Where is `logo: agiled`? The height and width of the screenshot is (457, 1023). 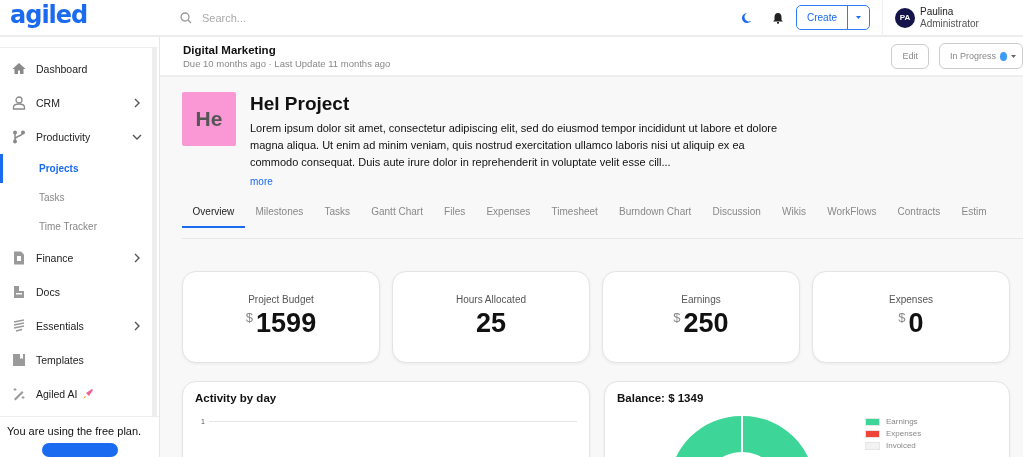
logo: agiled is located at coordinates (95, 14).